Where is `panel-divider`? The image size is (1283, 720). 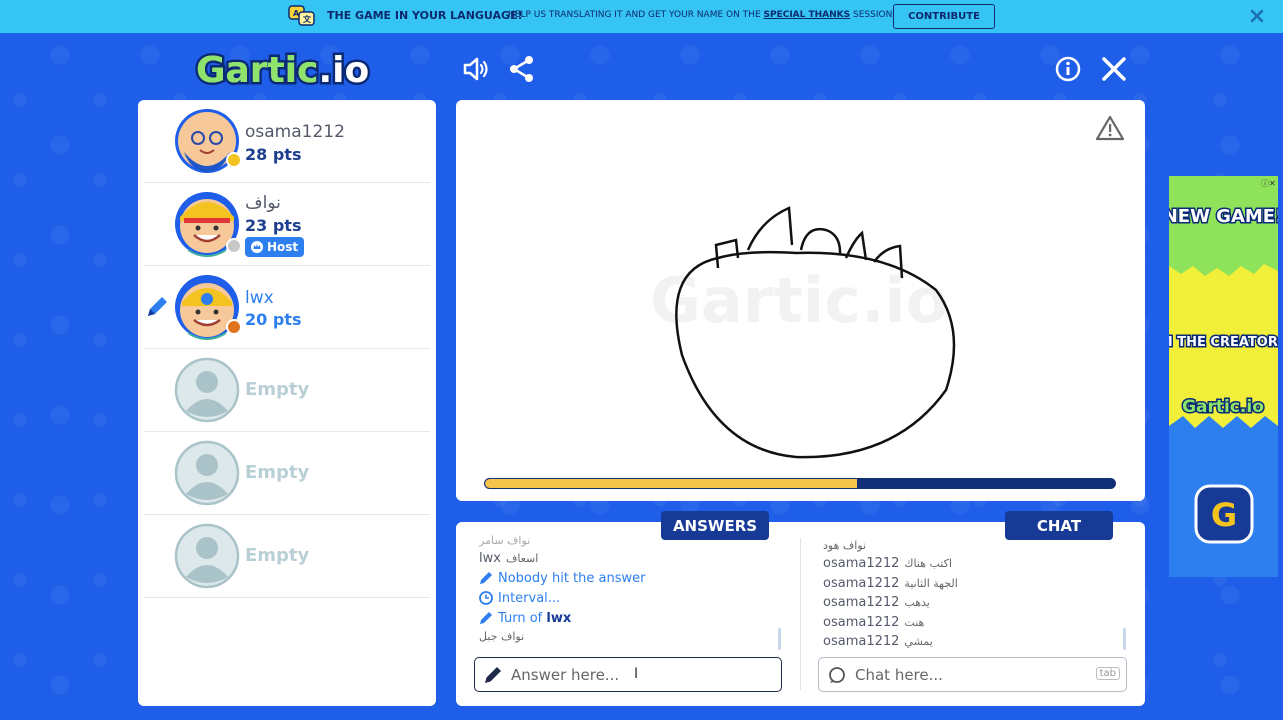
panel-divider is located at coordinates (800, 614).